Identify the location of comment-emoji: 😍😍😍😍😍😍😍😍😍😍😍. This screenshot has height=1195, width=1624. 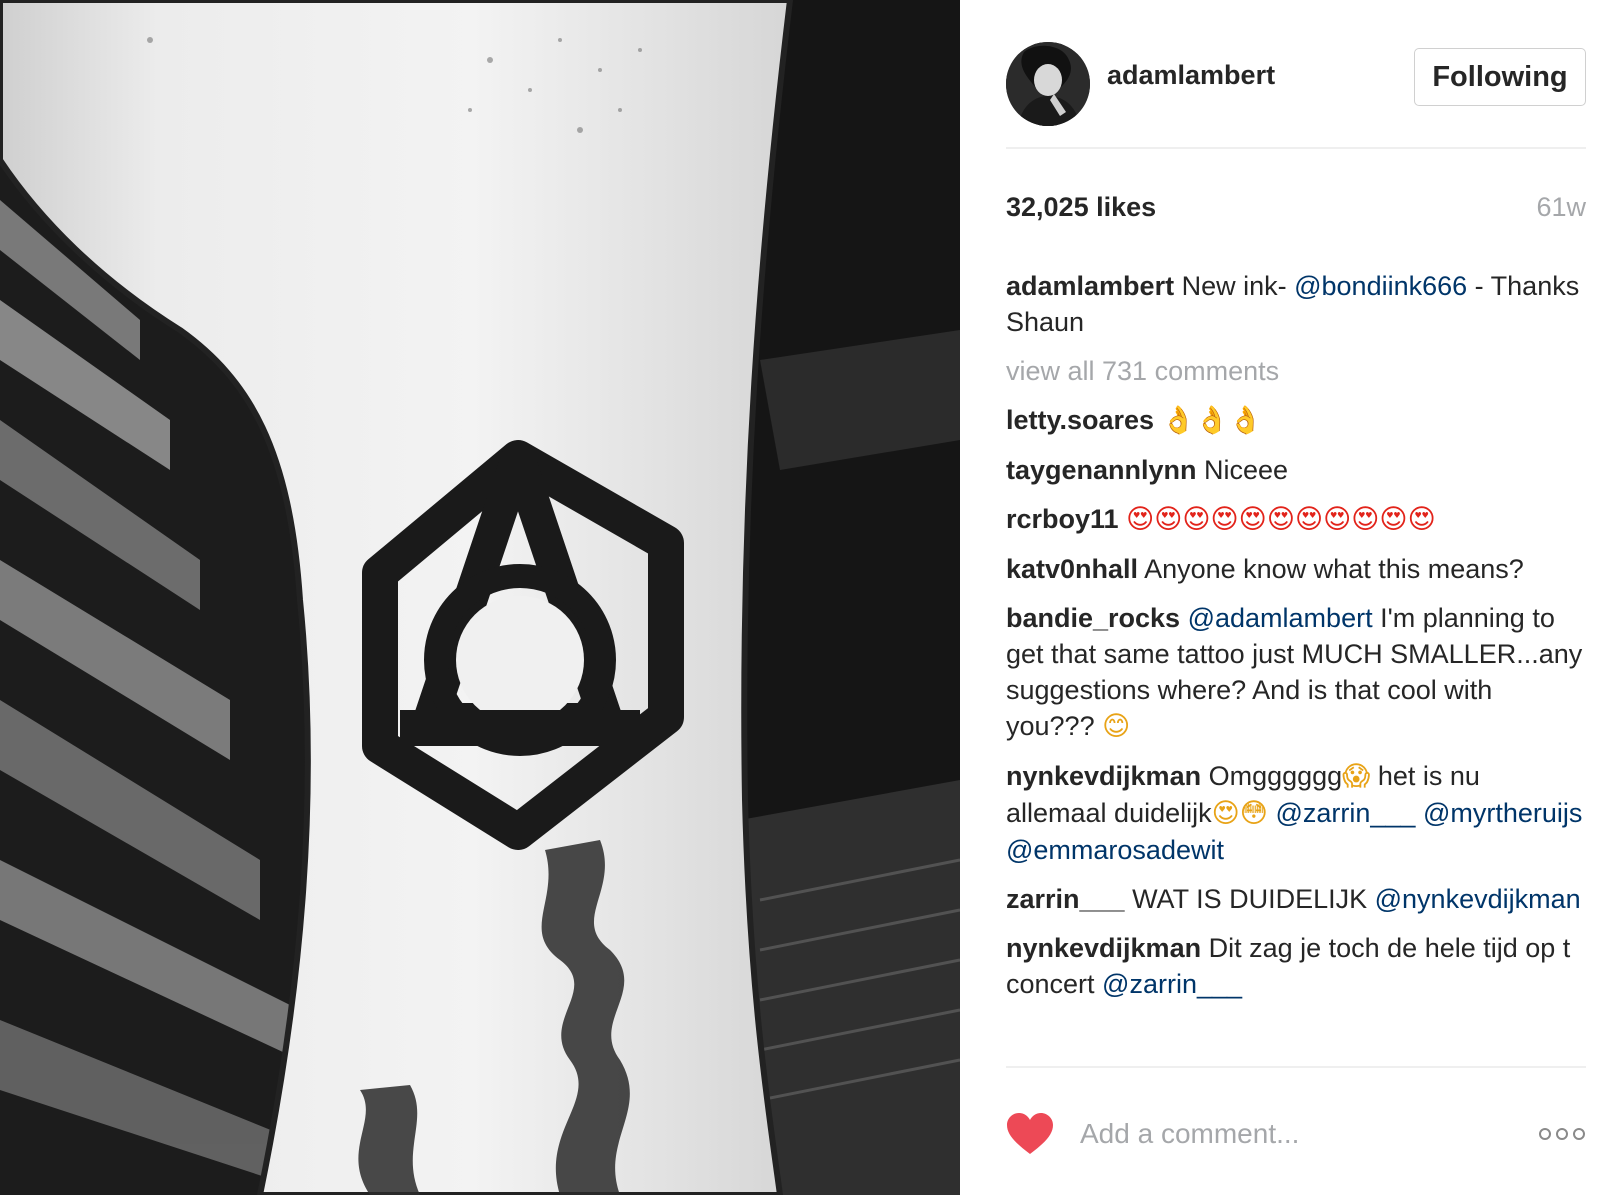
(1281, 519).